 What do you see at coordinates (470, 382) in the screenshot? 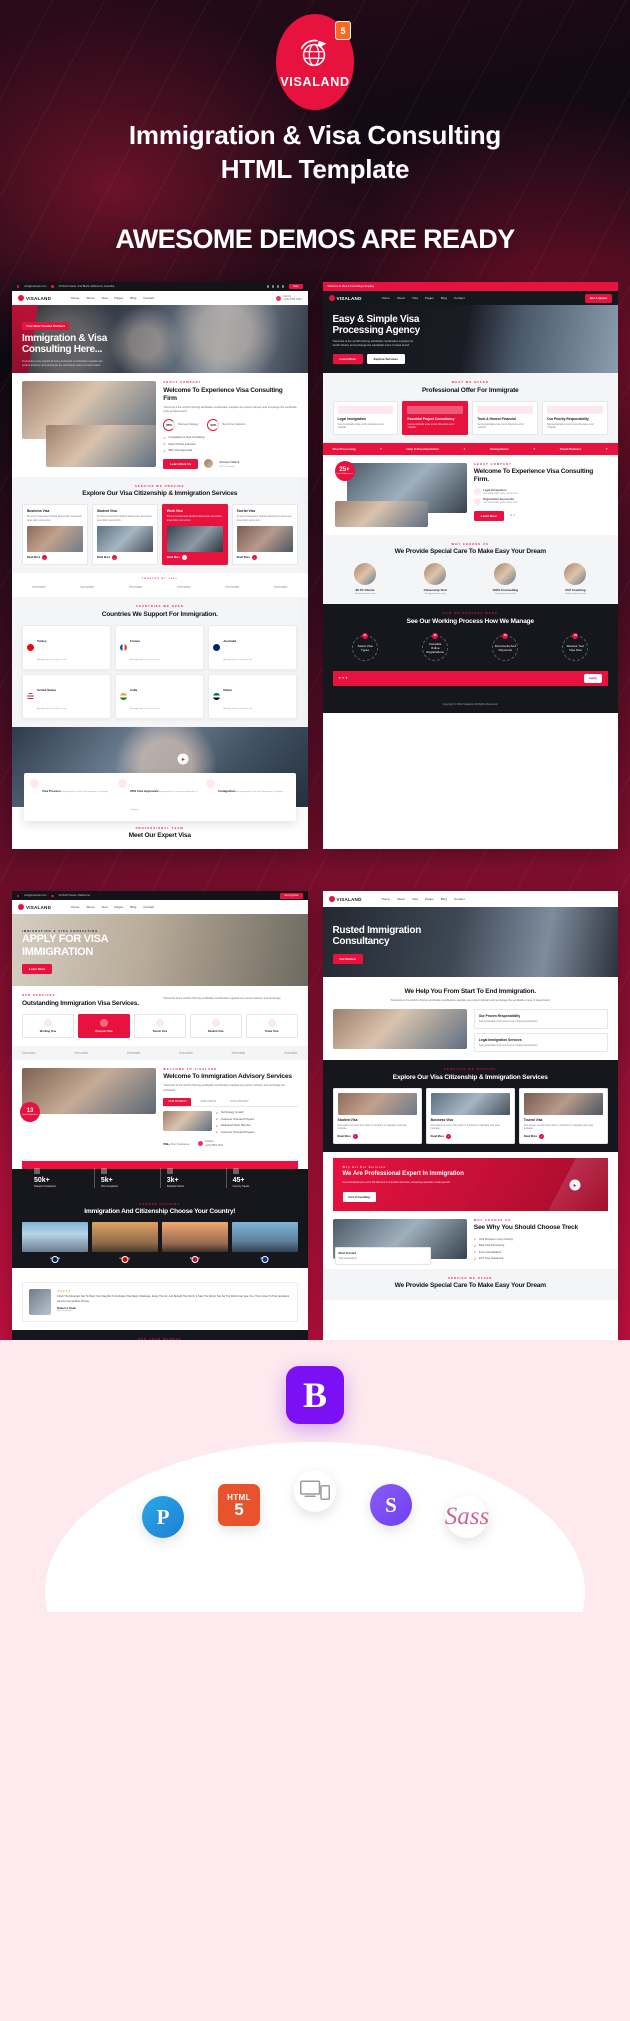
I see `demo2-offer-eyebrow: WHAT WE OFFER` at bounding box center [470, 382].